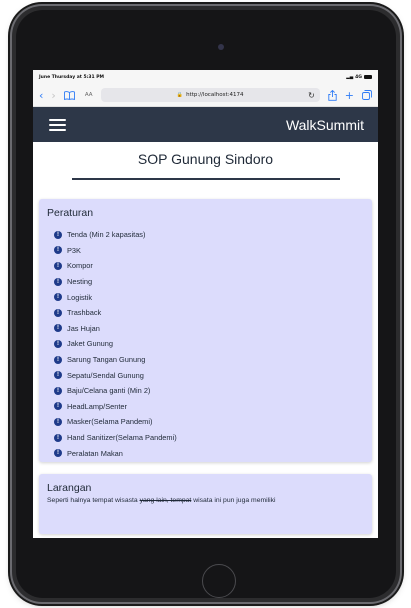 Image resolution: width=411 pixels, height=608 pixels. What do you see at coordinates (80, 297) in the screenshot?
I see `list-item-label: Logistik` at bounding box center [80, 297].